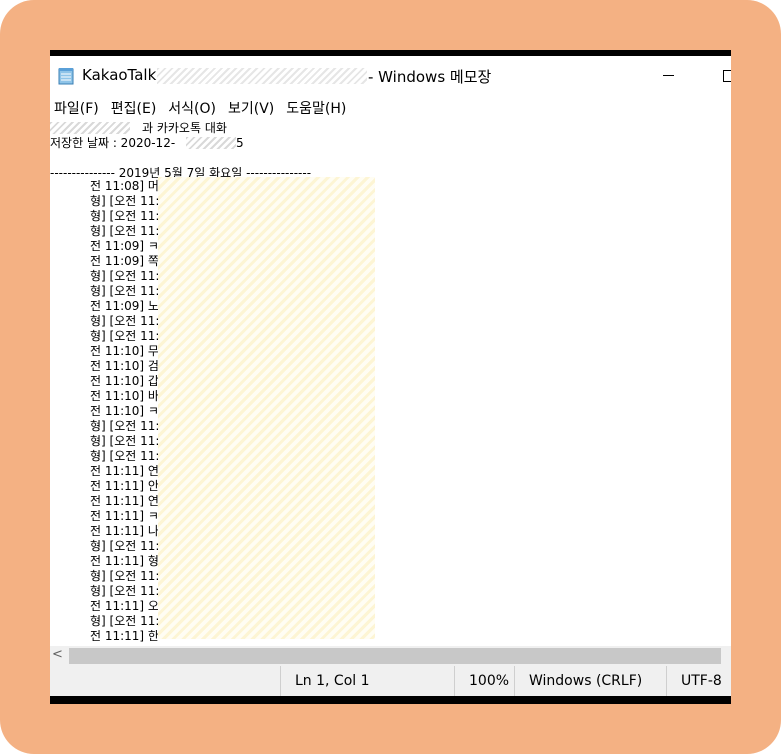  I want to click on name-redaction, so click(90, 128).